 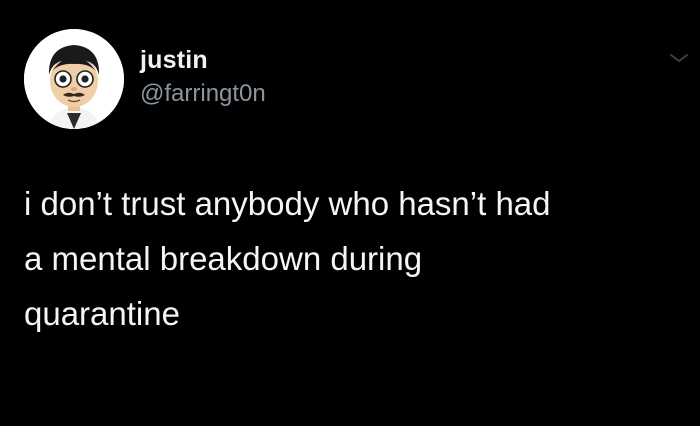 I want to click on author-handle: @farringt0n, so click(x=203, y=94).